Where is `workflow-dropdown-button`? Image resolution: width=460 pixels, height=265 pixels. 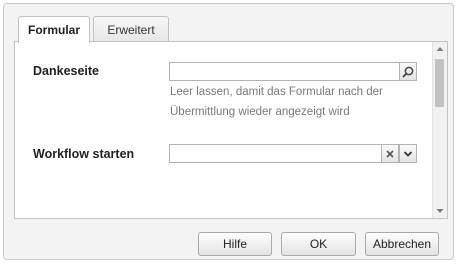
workflow-dropdown-button is located at coordinates (408, 153).